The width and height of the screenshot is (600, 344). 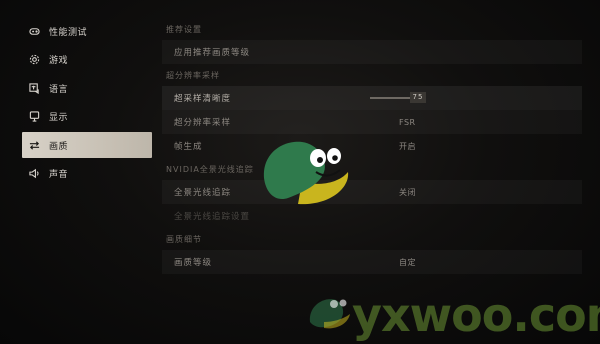 What do you see at coordinates (193, 263) in the screenshot?
I see `setting-label: 画质等级` at bounding box center [193, 263].